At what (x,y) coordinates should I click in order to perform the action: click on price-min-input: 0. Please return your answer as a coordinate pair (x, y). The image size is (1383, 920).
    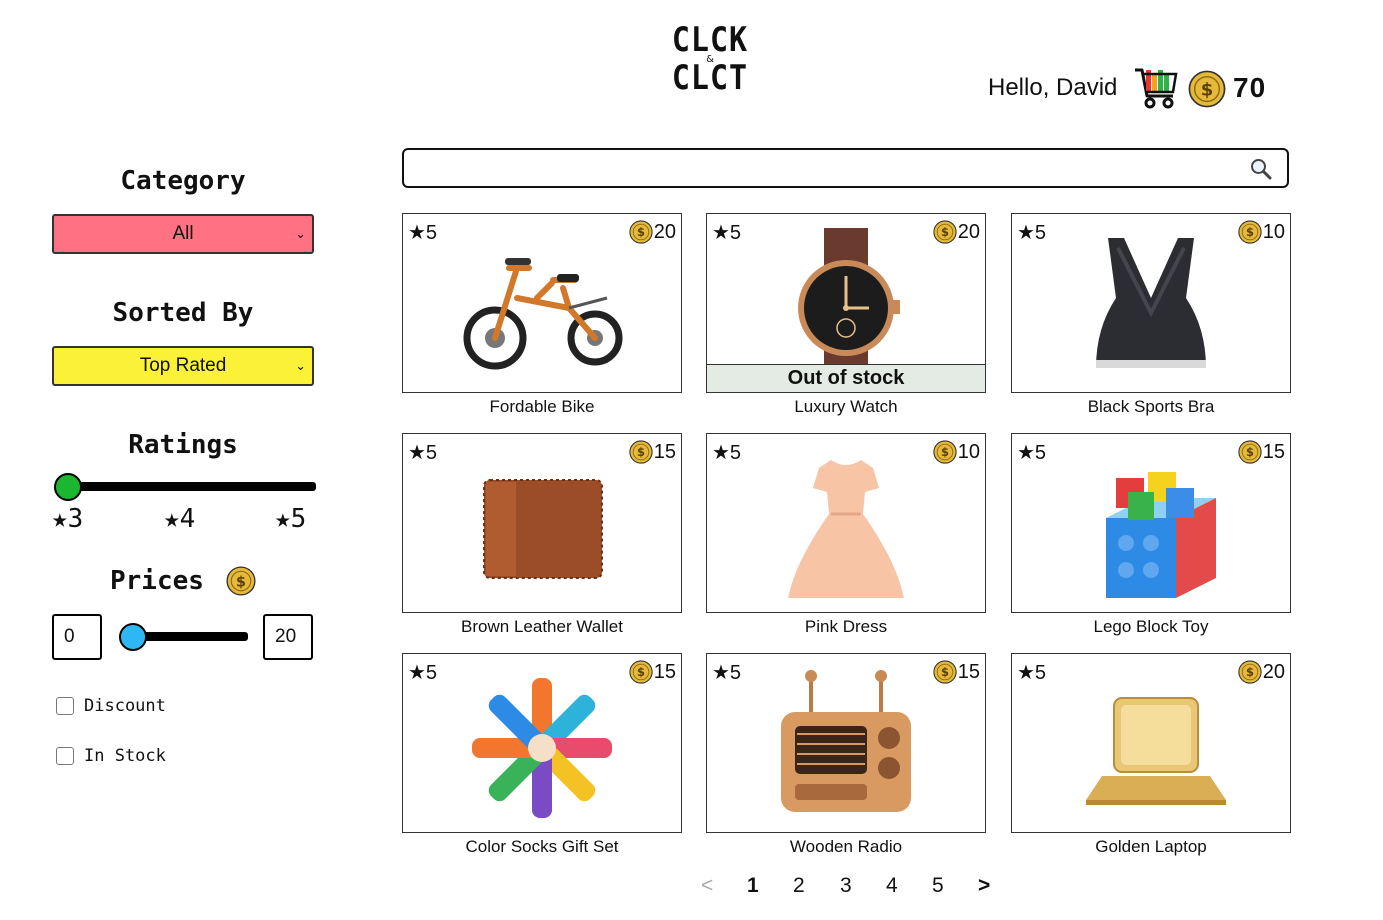
    Looking at the image, I should click on (77, 637).